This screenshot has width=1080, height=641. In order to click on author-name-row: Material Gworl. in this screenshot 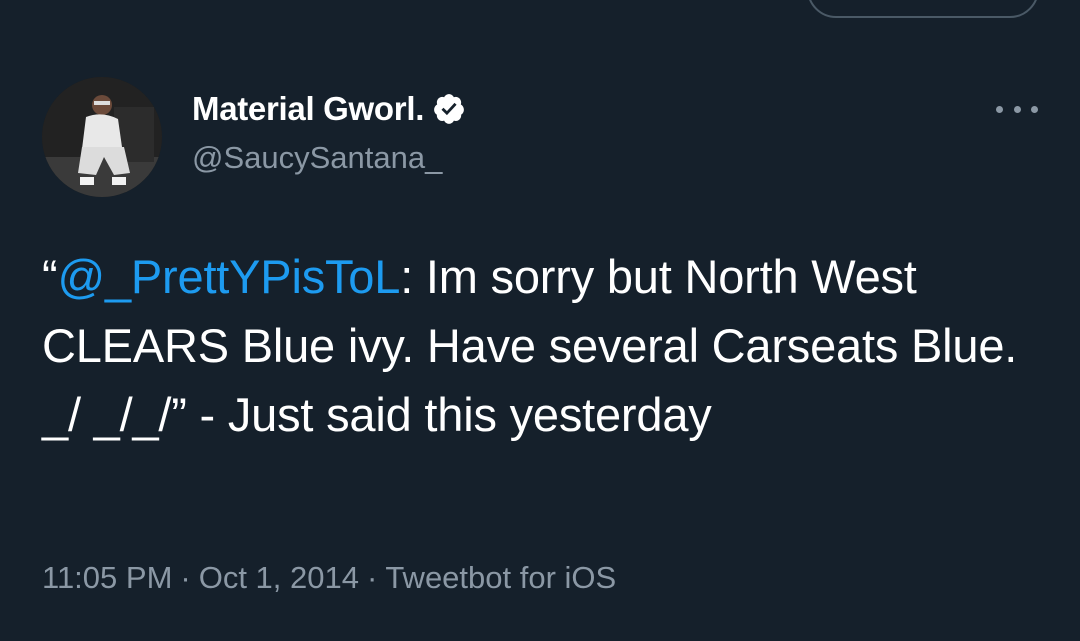, I will do `click(329, 109)`.